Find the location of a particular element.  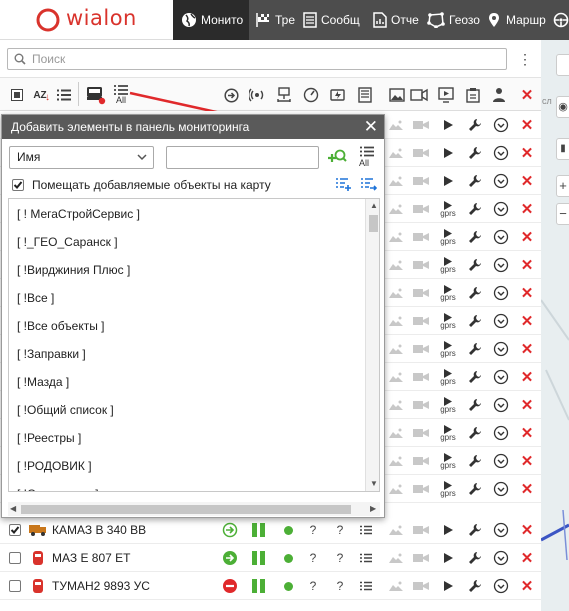

online-dot-icon is located at coordinates (288, 558).